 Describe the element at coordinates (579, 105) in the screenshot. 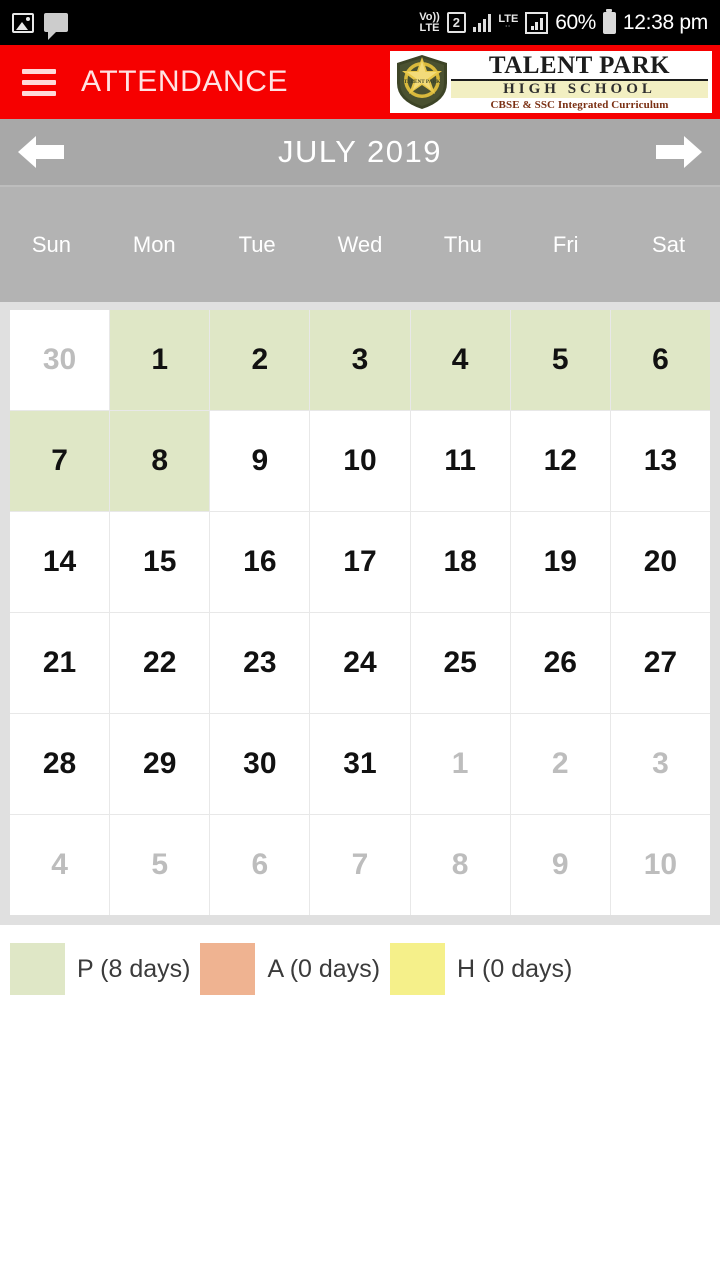

I see `school-tagline: CBSE & SSC Integrated Curriculum` at that location.